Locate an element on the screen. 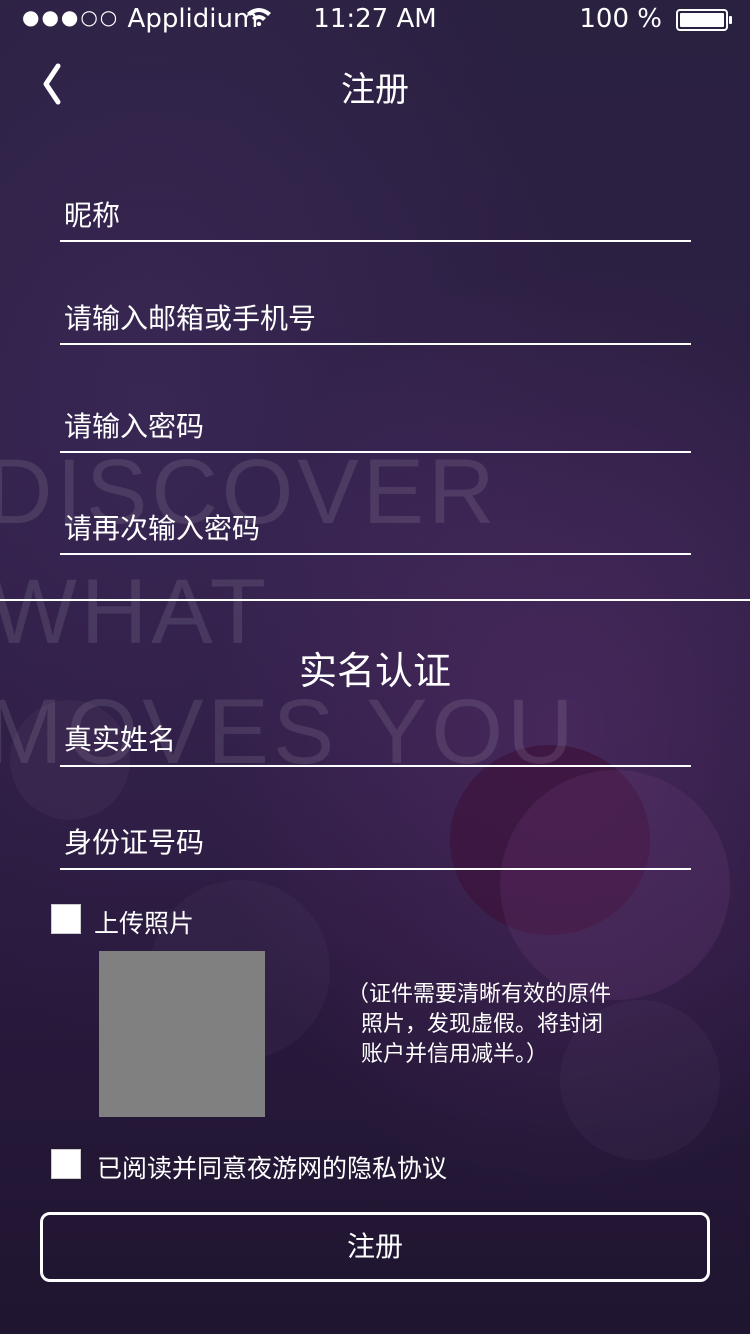  id-photo-note: （证件需要清晰有效的原件 照片，发现虚假。将封闭 账户并信用减半。） is located at coordinates (479, 1024).